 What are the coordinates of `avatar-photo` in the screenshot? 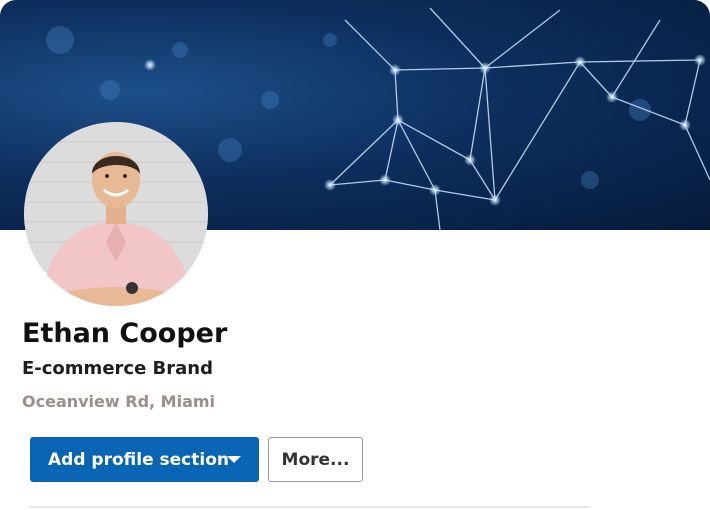 It's located at (116, 214).